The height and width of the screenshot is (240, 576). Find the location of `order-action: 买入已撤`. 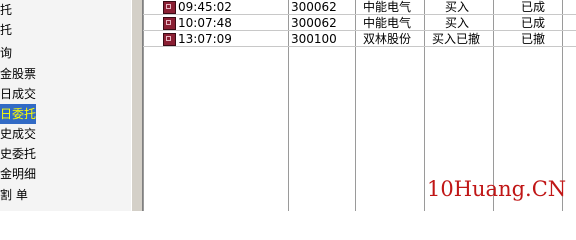

order-action: 买入已撤 is located at coordinates (456, 39).